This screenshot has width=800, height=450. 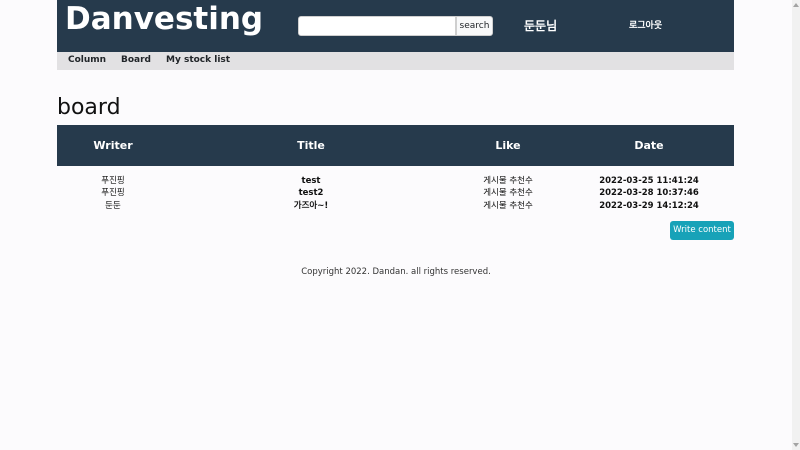 What do you see at coordinates (136, 60) in the screenshot?
I see `nav-item-board: Board` at bounding box center [136, 60].